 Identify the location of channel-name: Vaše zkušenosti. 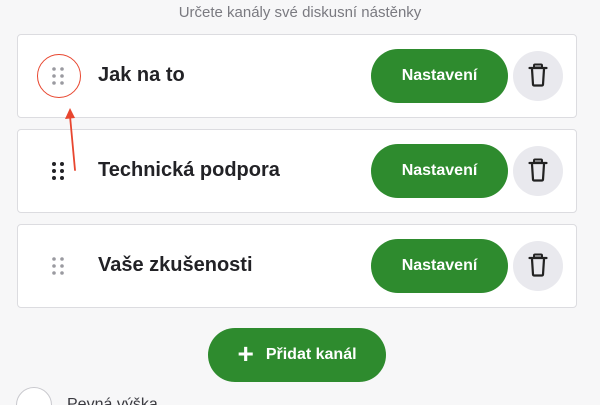
(175, 265).